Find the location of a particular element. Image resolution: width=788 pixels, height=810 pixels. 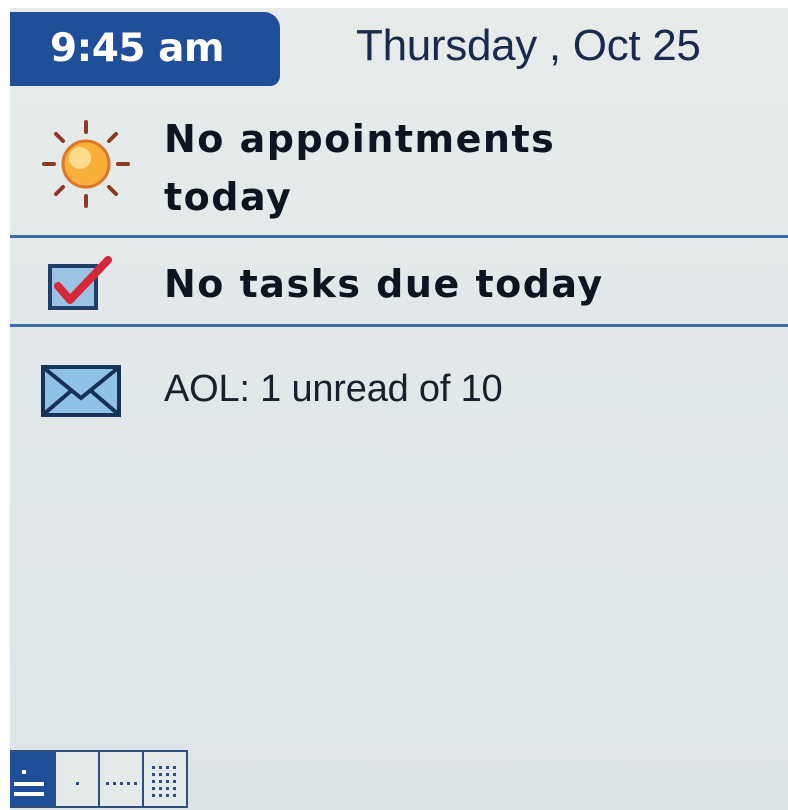

email-row: AOL: 1 unread of 10 is located at coordinates (399, 384).